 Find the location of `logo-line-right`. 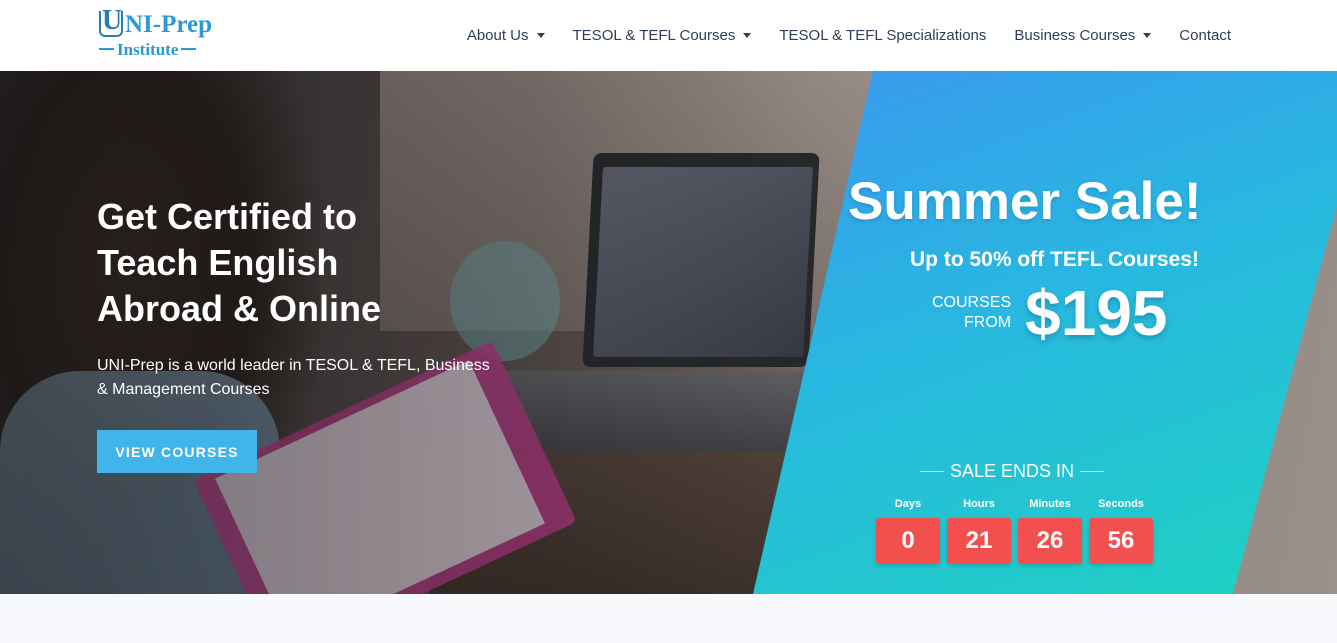

logo-line-right is located at coordinates (189, 49).